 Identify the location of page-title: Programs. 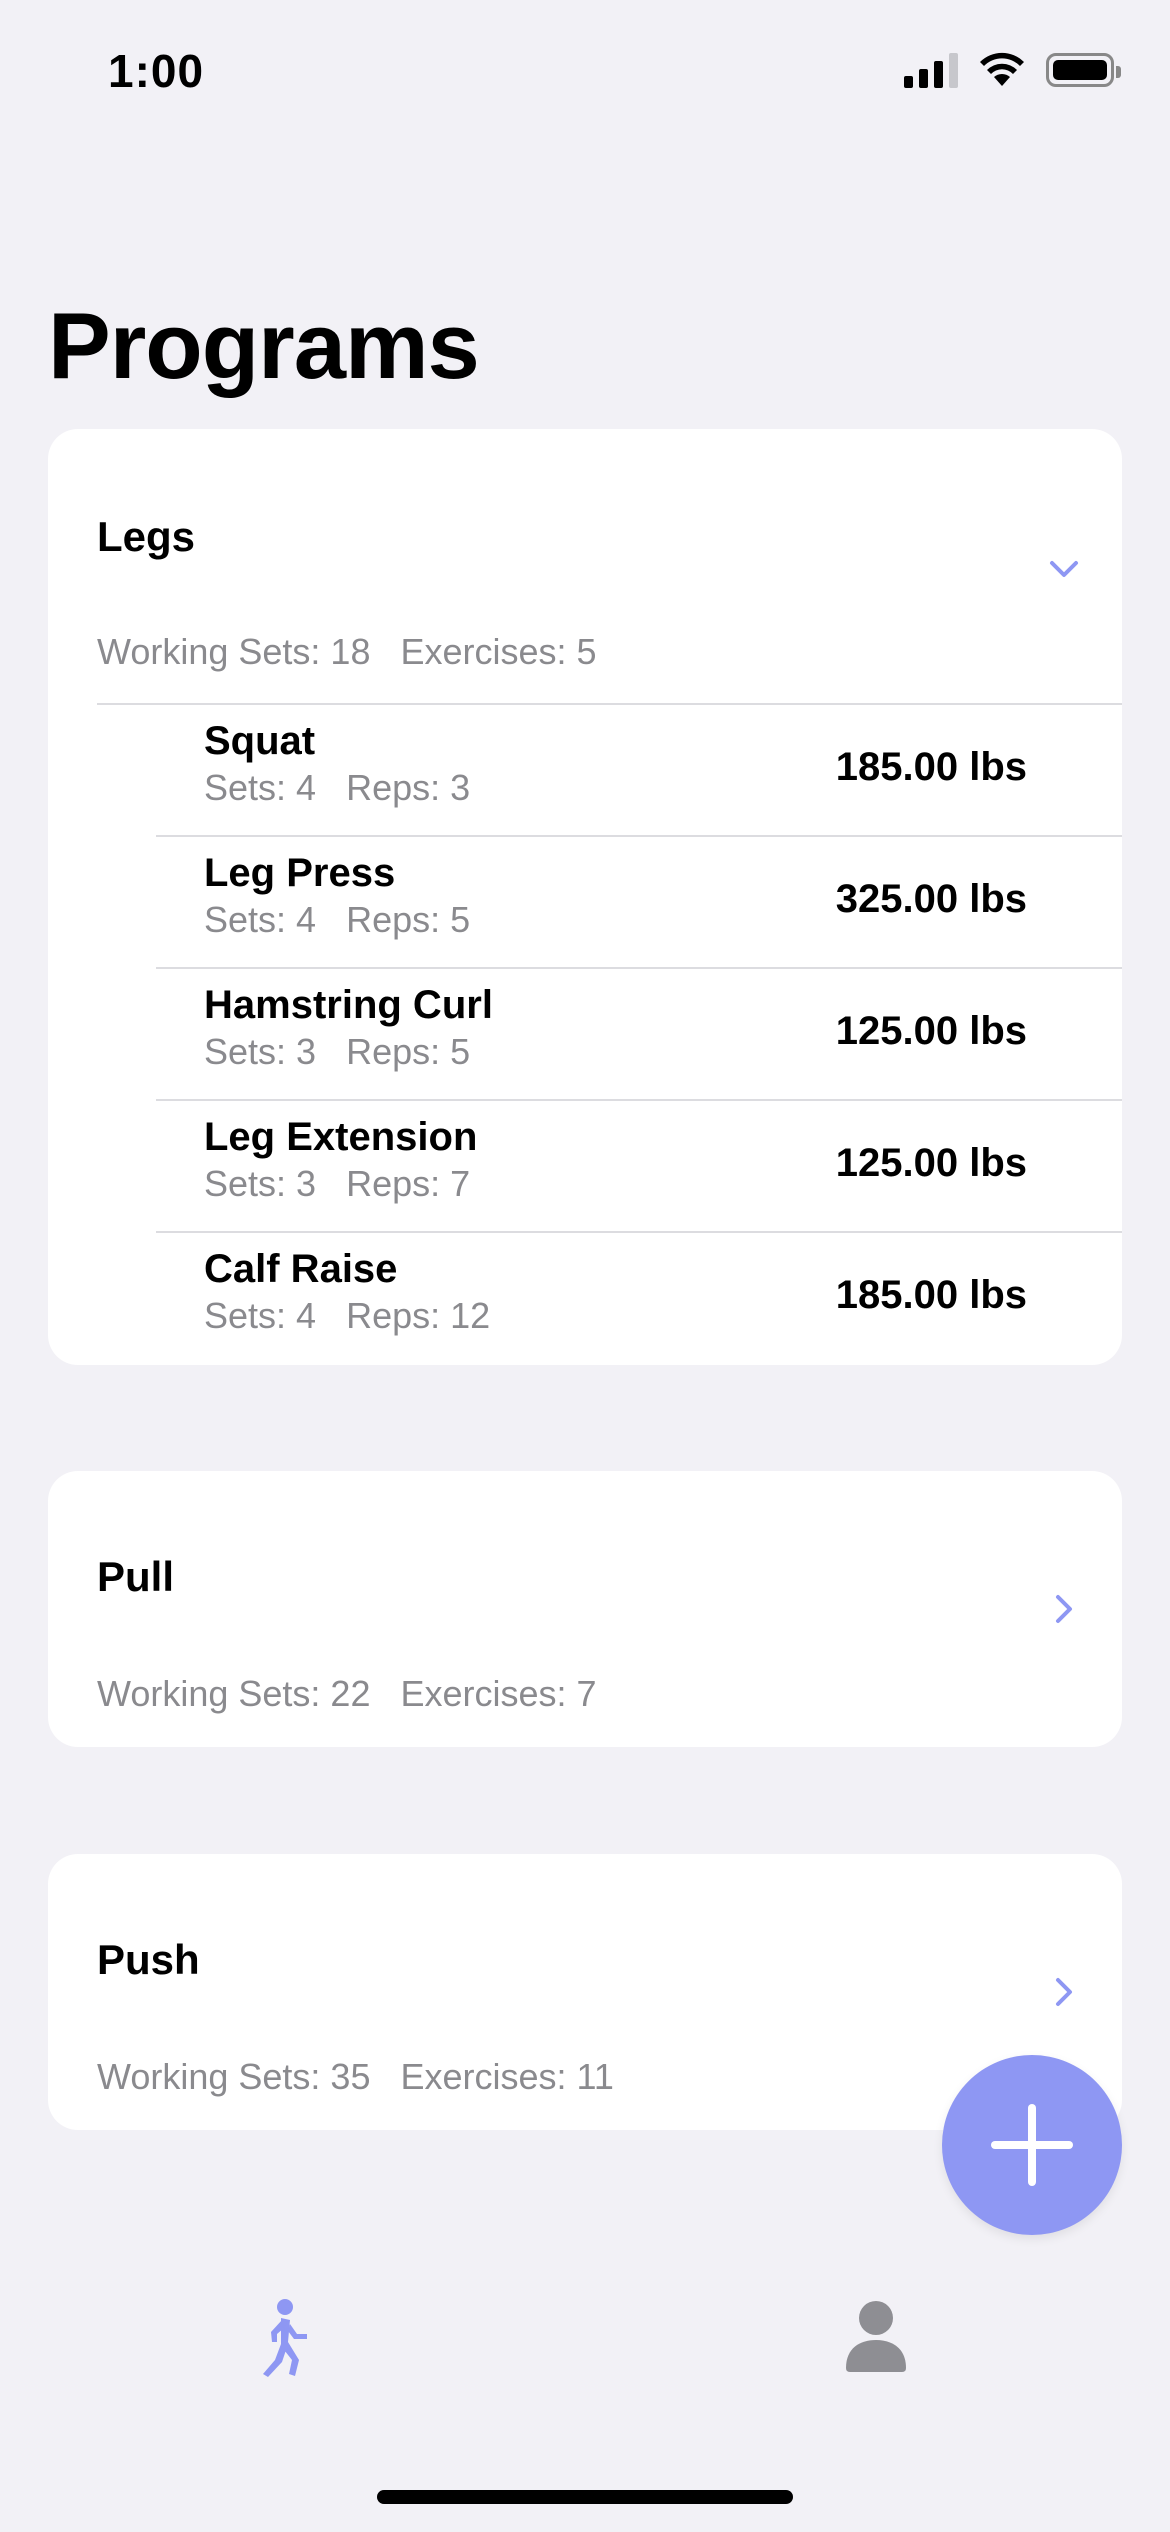
(264, 345).